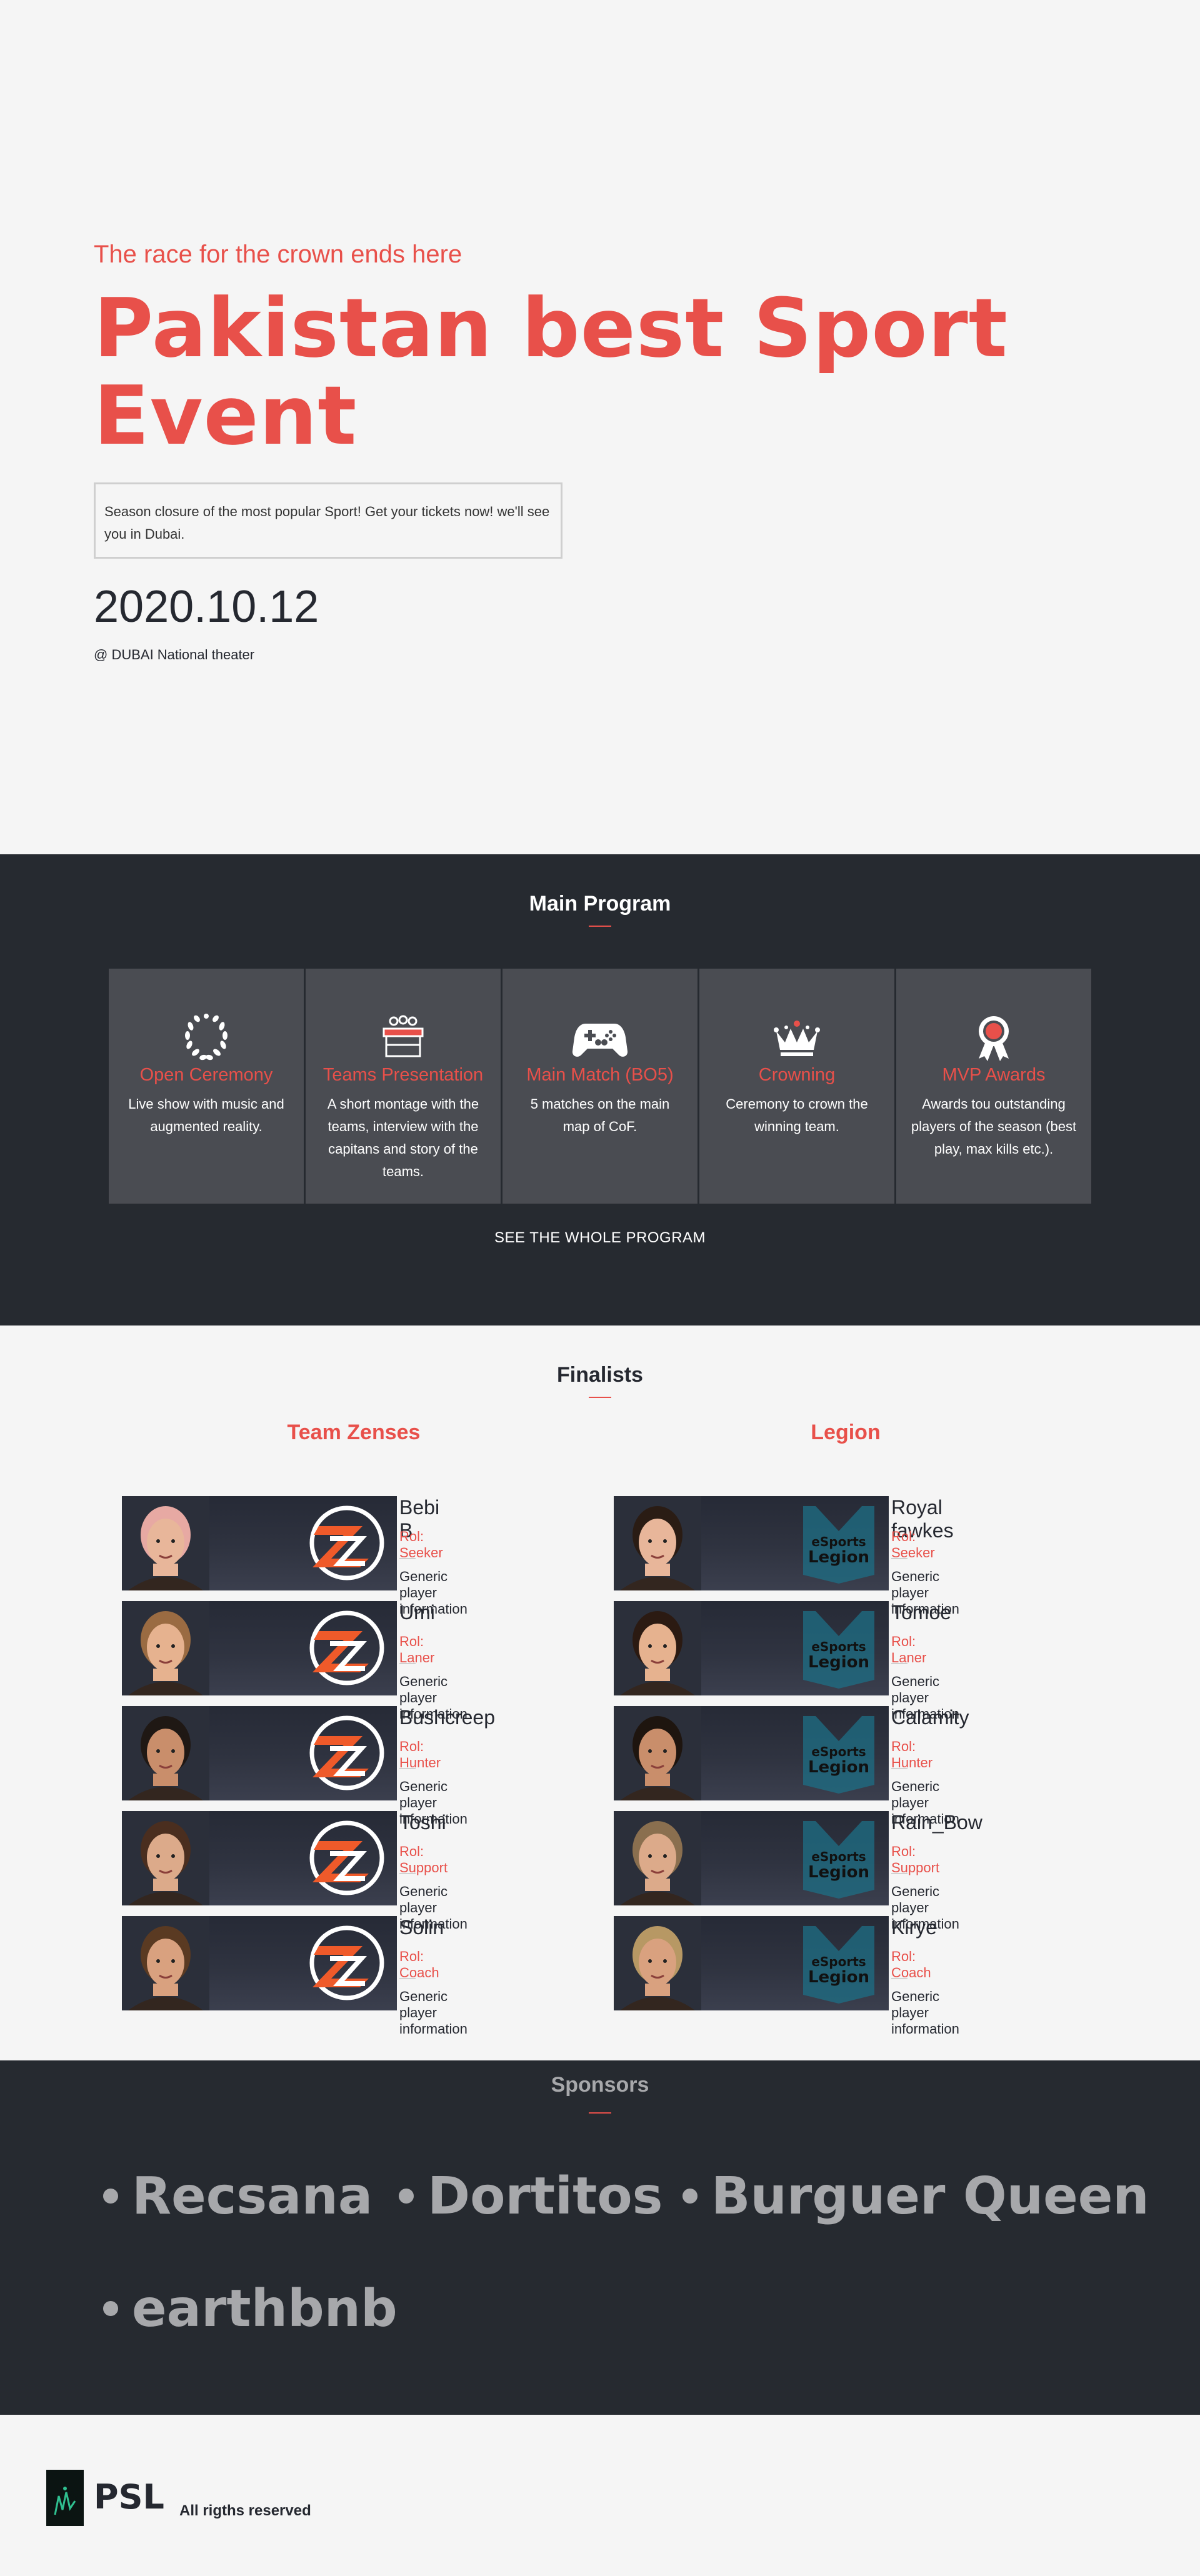  I want to click on sponsor-burguer-queen: Burguer Queen, so click(916, 2196).